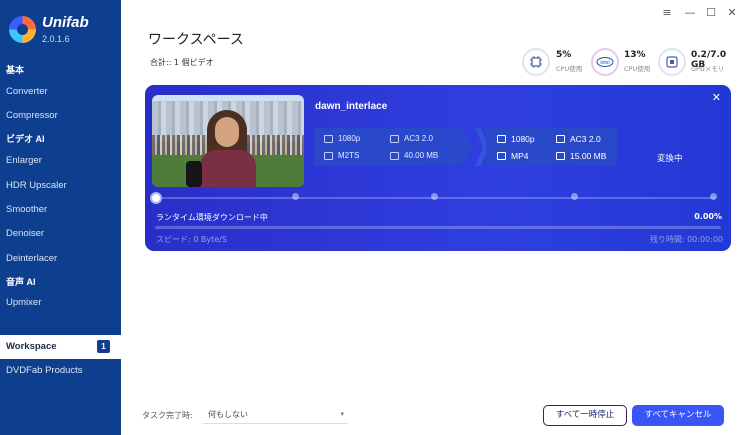  I want to click on sidebar-item-hdr-upscaler: HDR Upscaler, so click(60, 186).